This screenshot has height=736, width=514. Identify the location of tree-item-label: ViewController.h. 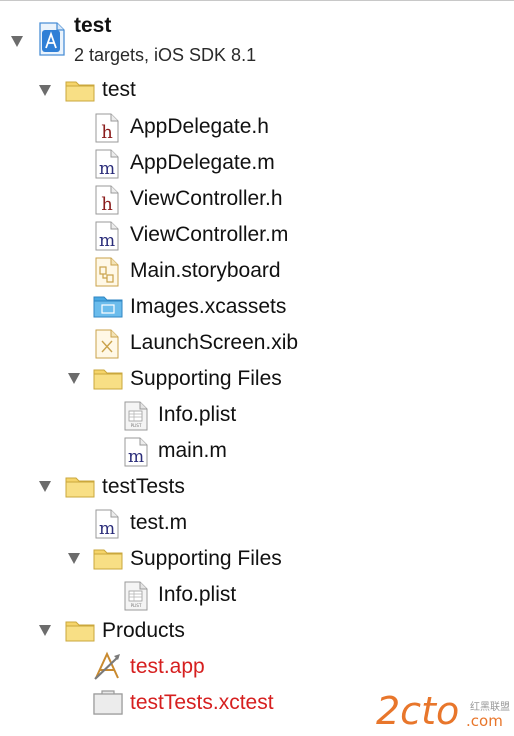
(206, 199).